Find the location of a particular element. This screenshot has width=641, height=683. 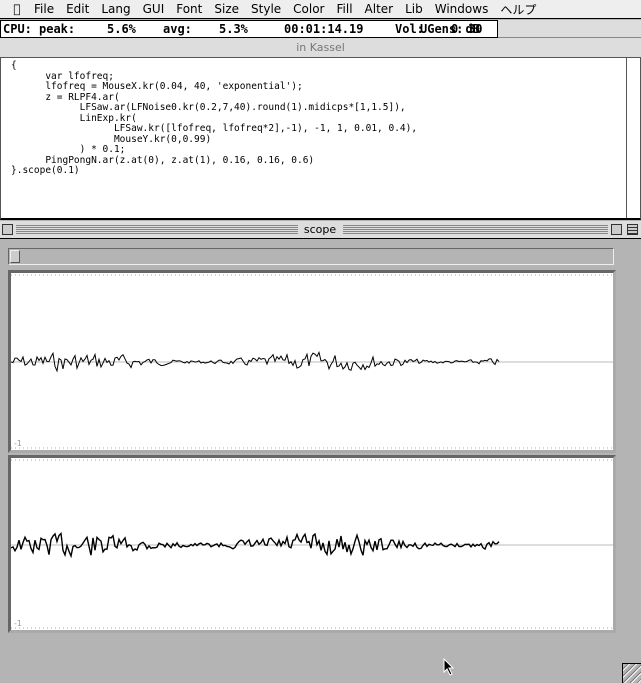

status-bar-filler is located at coordinates (569, 29).